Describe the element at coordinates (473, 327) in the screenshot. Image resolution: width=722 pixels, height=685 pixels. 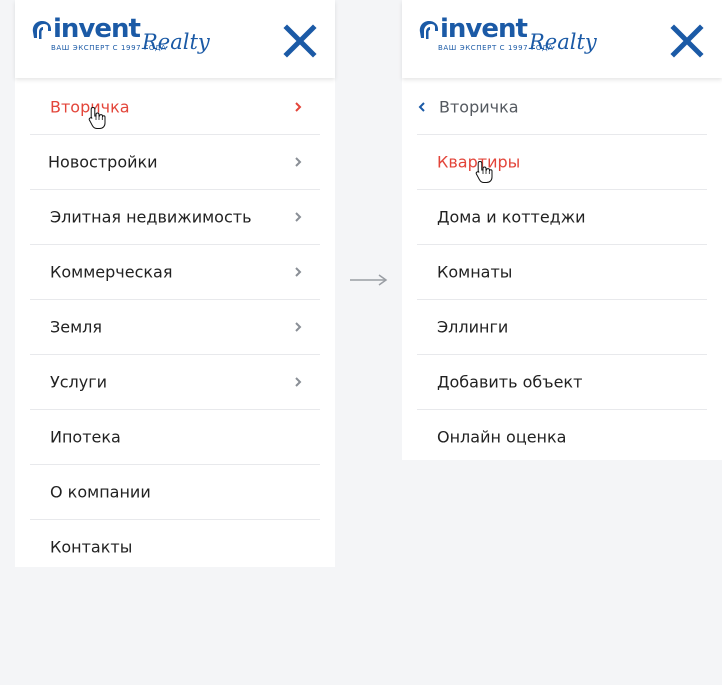
I see `submenu-item-label: Эллинги` at that location.